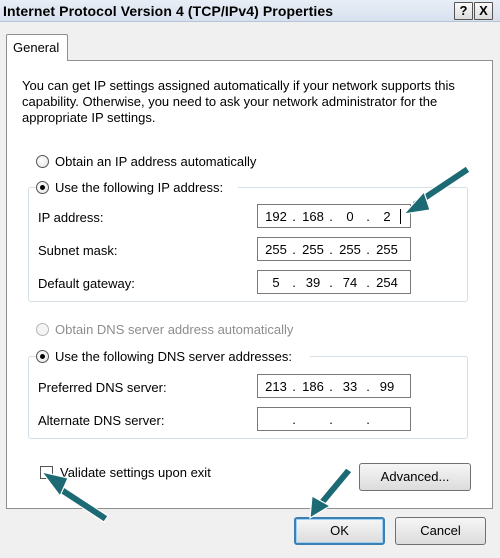 Image resolution: width=500 pixels, height=558 pixels. I want to click on dns-manual-option: Use the following DNS server addresses:, so click(173, 357).